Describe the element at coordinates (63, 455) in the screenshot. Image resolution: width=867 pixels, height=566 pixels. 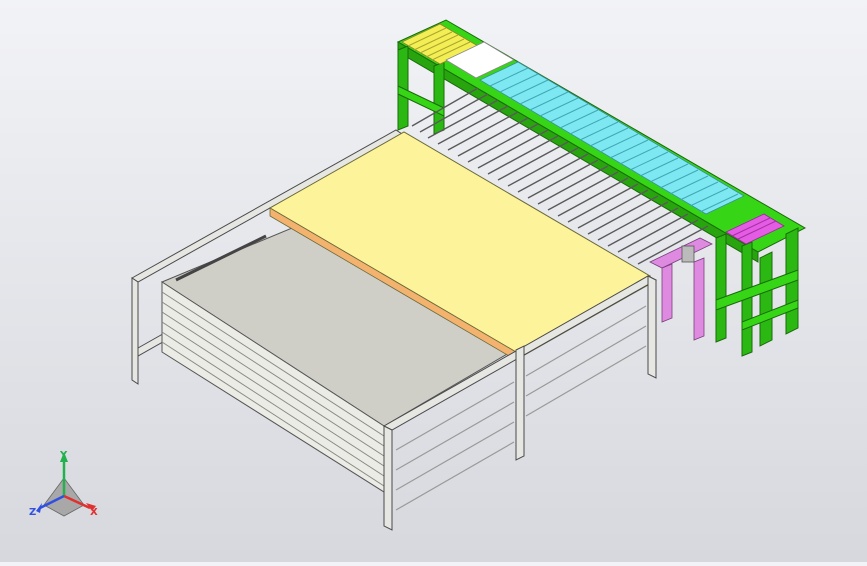
I see `y-axis-label: Y` at that location.